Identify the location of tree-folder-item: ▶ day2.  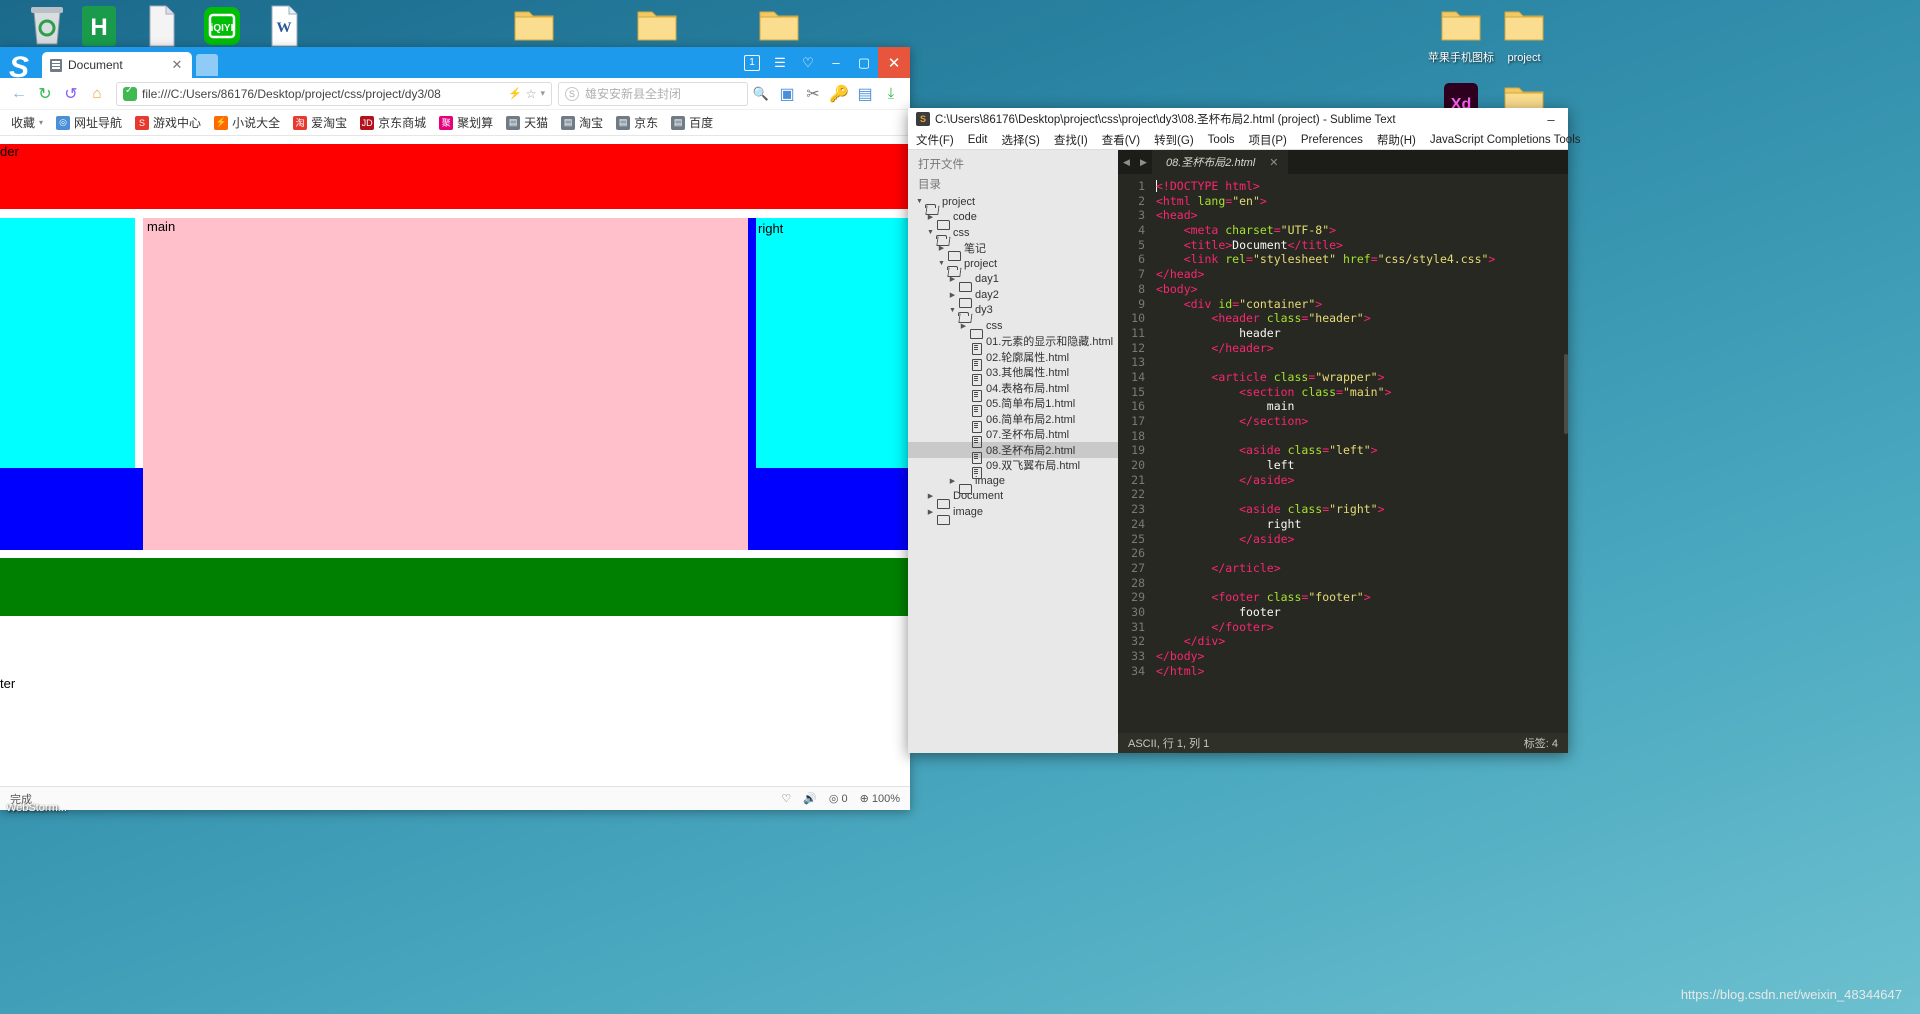
(1013, 297).